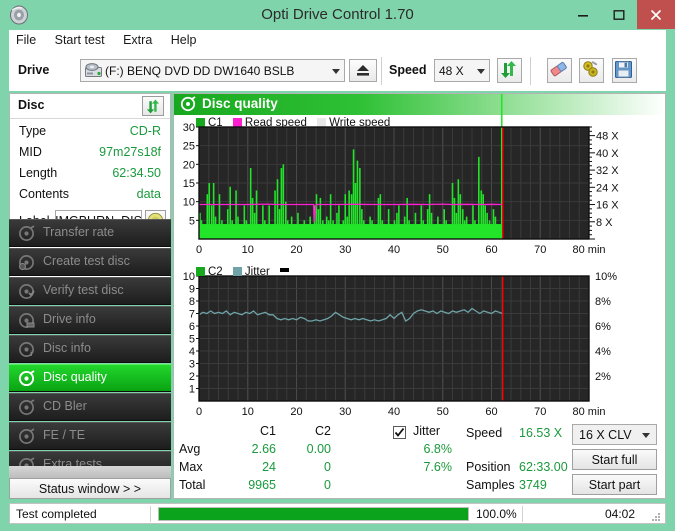 Image resolution: width=675 pixels, height=531 pixels. Describe the element at coordinates (327, 485) in the screenshot. I see `stats-row-total-c2: 0` at that location.